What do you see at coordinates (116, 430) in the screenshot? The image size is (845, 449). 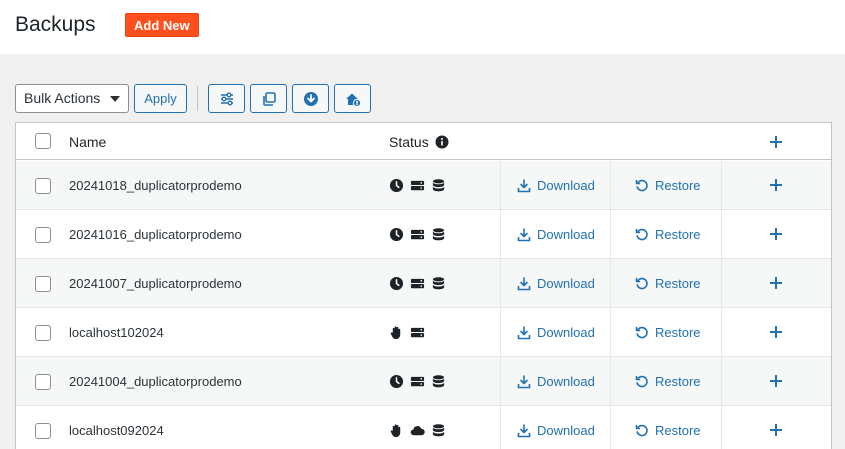 I see `backup-name: localhost092024` at bounding box center [116, 430].